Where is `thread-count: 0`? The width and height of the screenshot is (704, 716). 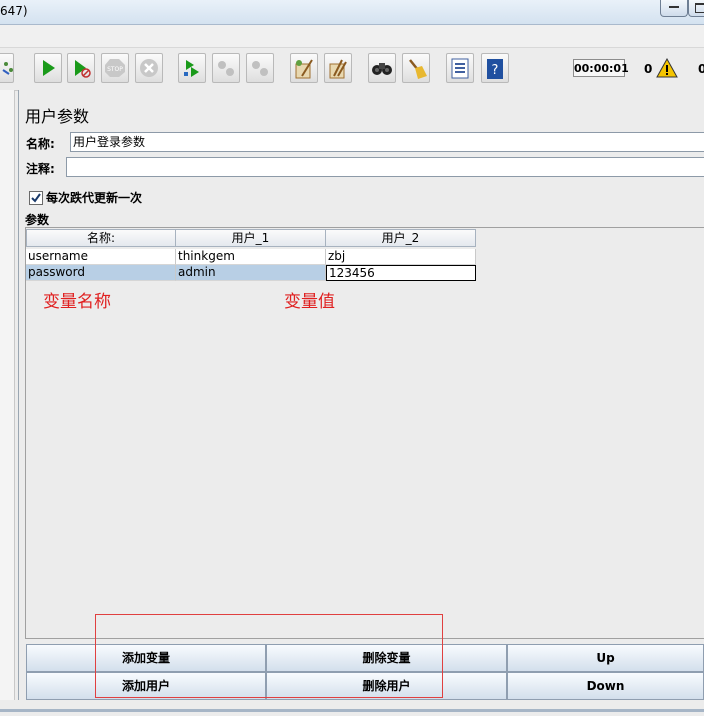
thread-count: 0 is located at coordinates (701, 69).